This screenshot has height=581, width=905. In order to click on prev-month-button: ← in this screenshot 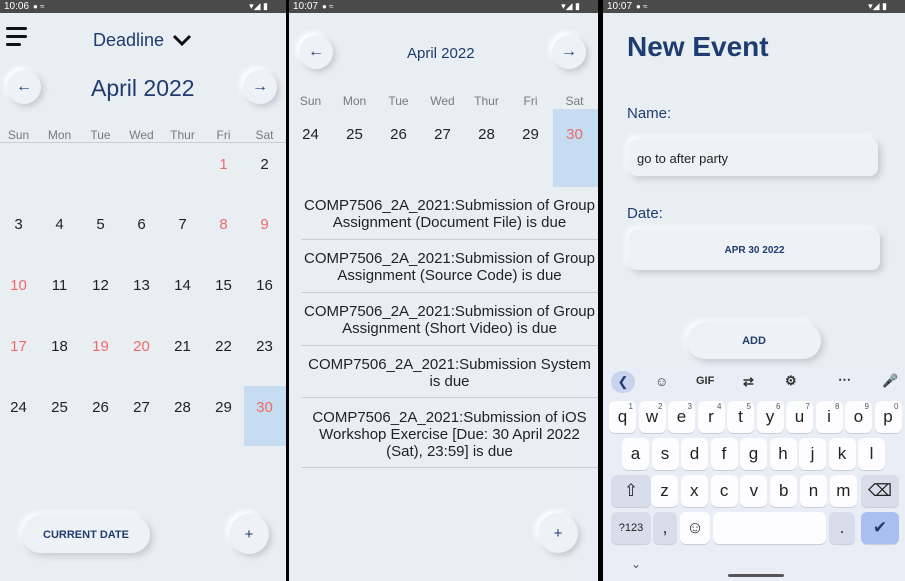, I will do `click(24, 87)`.